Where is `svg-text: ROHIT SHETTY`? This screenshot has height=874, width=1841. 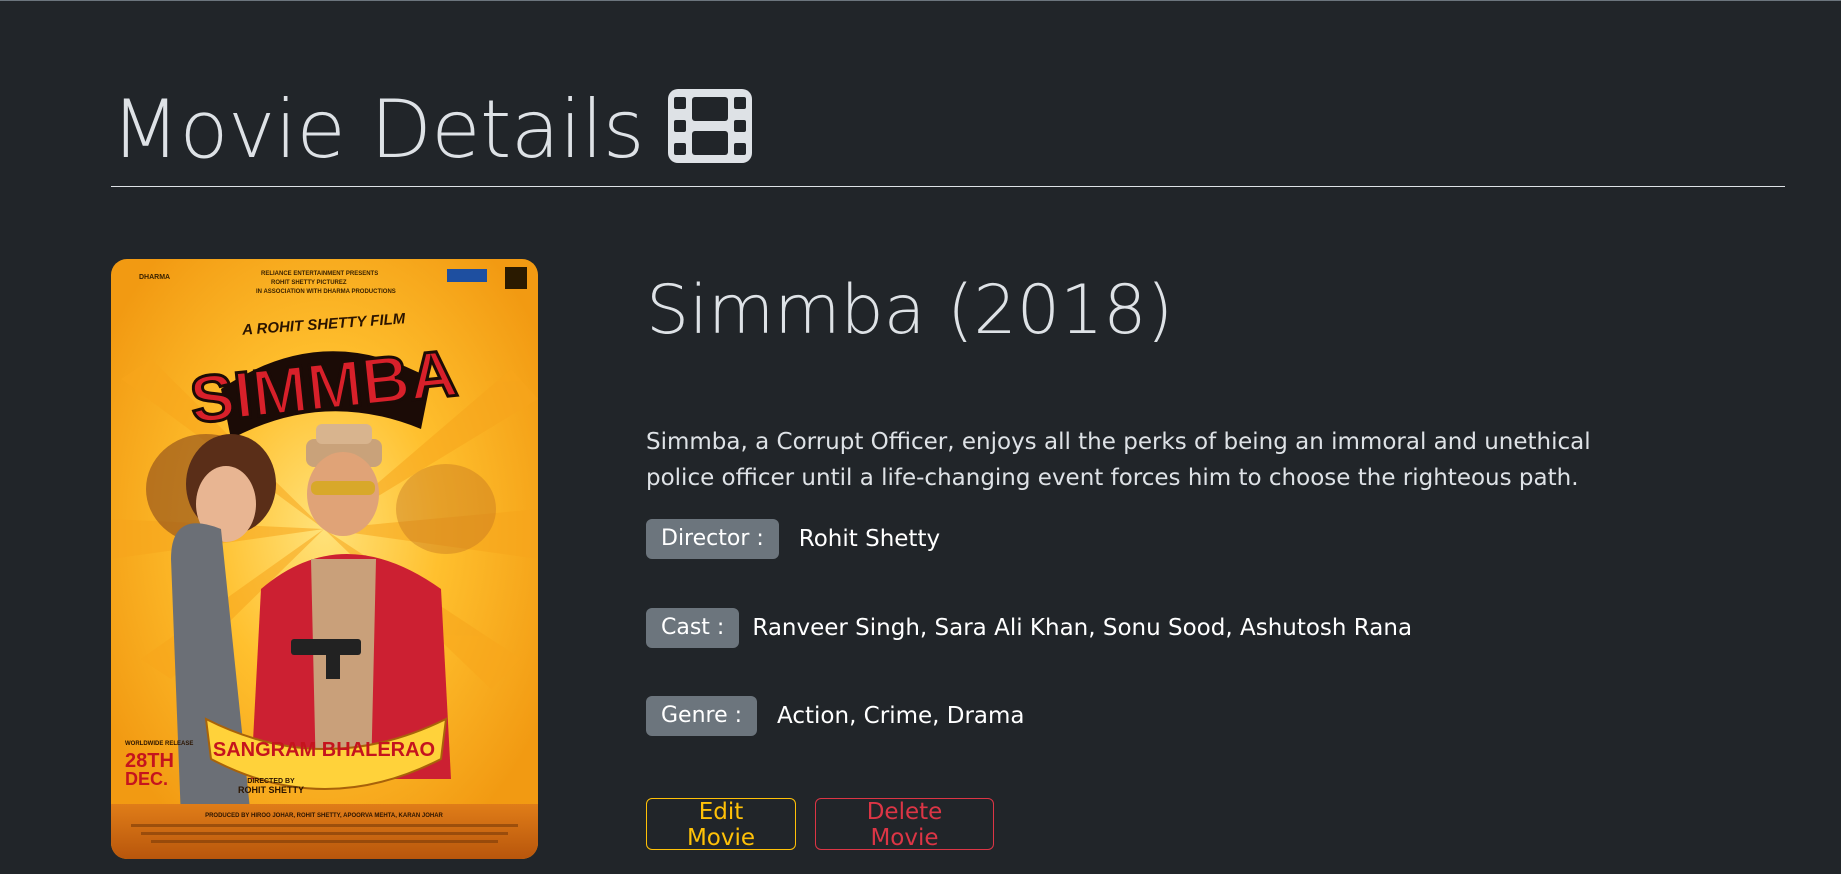
svg-text: ROHIT SHETTY is located at coordinates (271, 790).